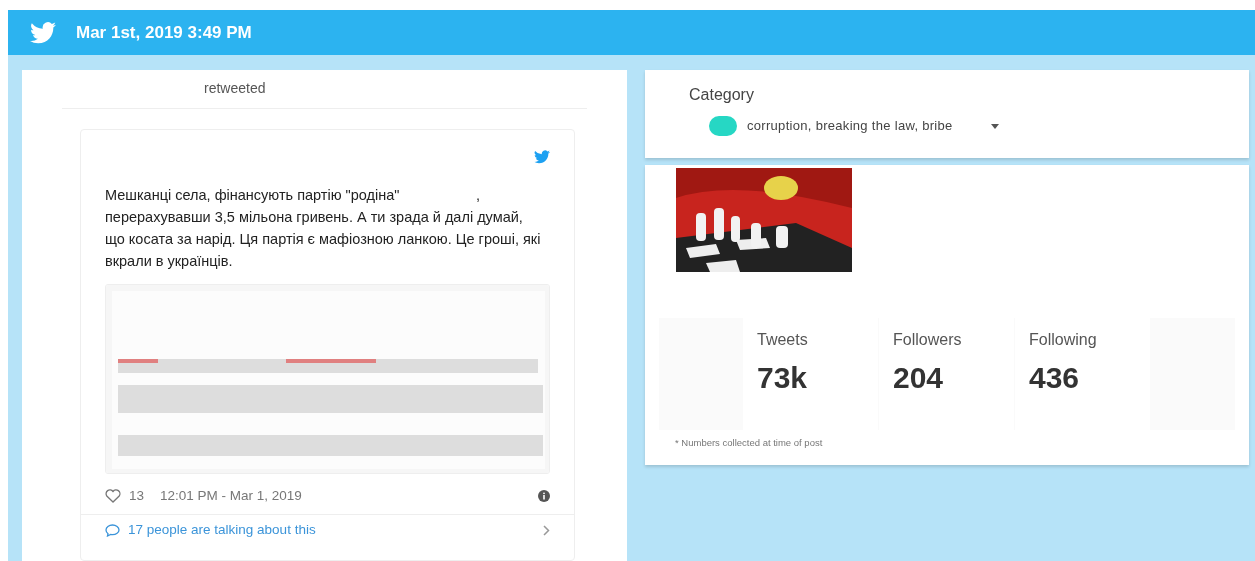 The height and width of the screenshot is (561, 1255). What do you see at coordinates (112, 530) in the screenshot?
I see `comment-icon` at bounding box center [112, 530].